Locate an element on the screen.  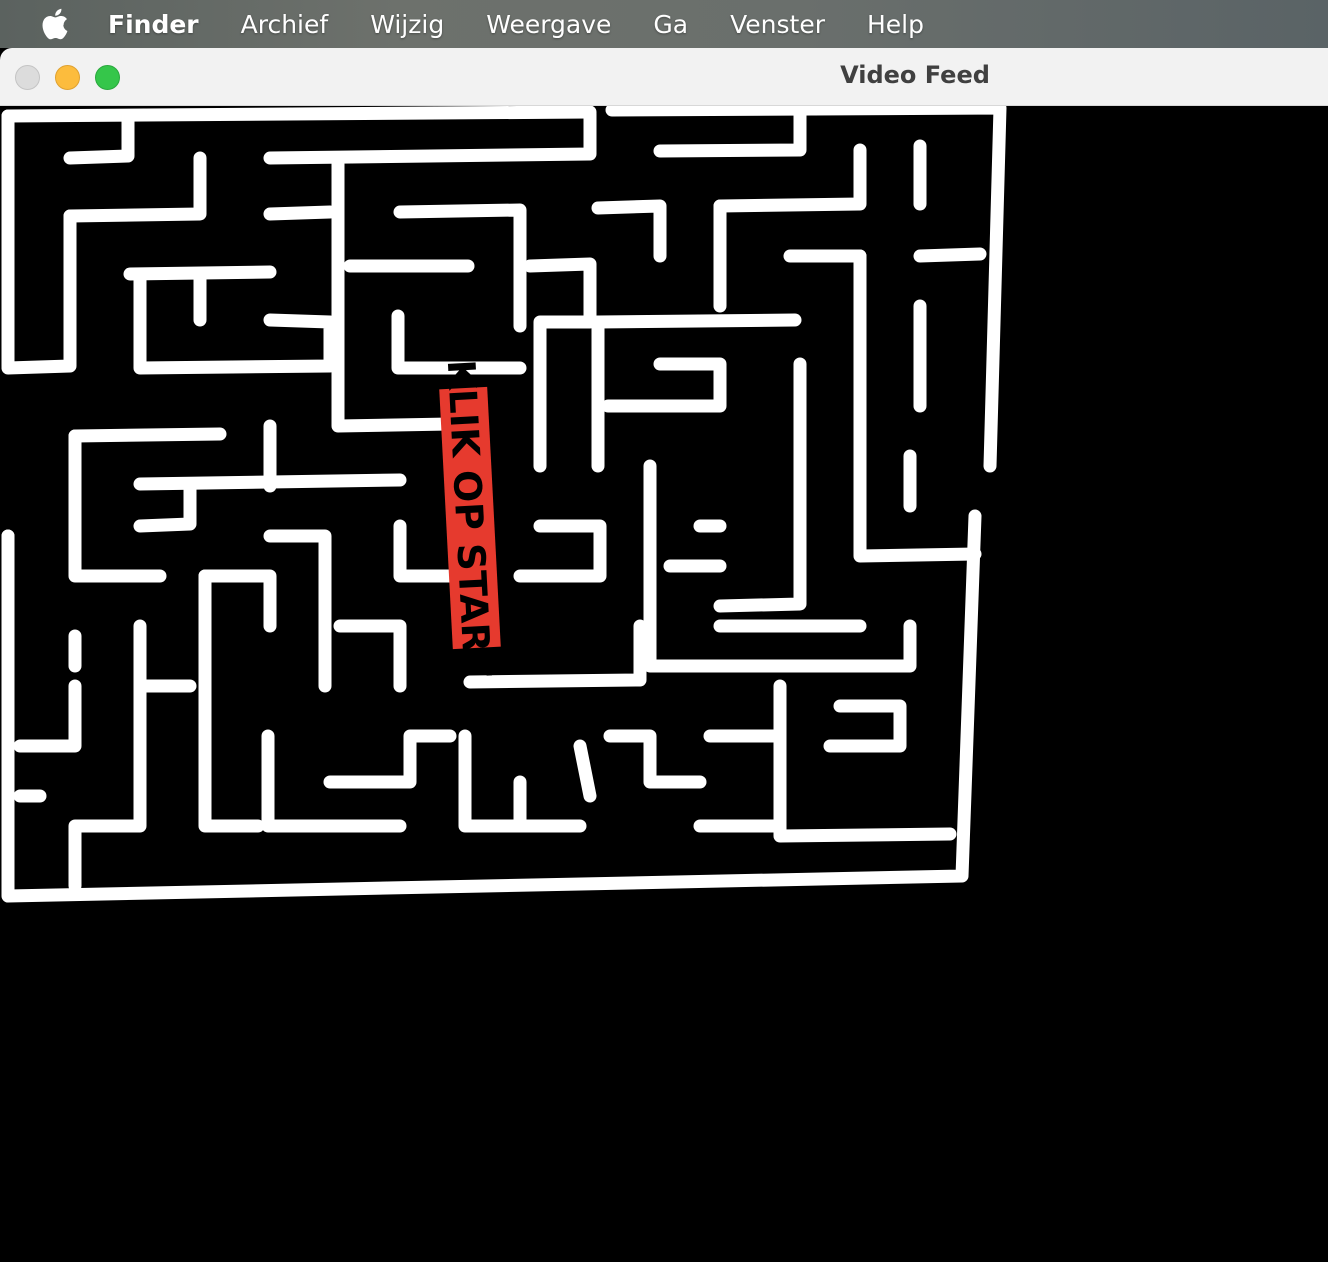
menu-archief: Archief is located at coordinates (285, 24).